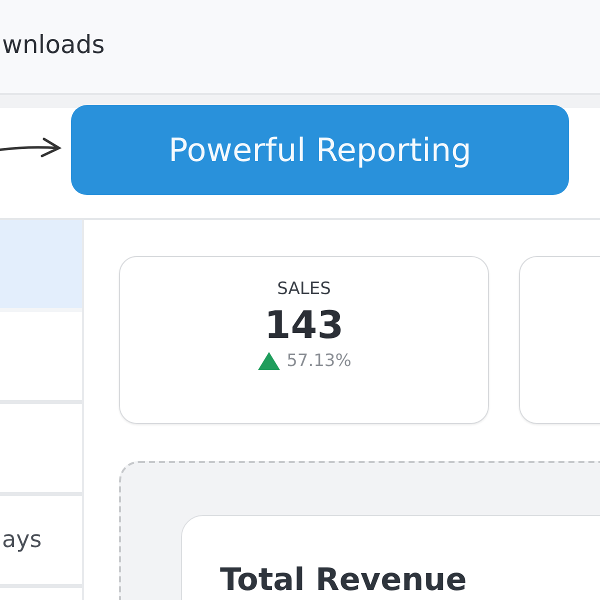  I want to click on sidebar-item, so click(41, 266).